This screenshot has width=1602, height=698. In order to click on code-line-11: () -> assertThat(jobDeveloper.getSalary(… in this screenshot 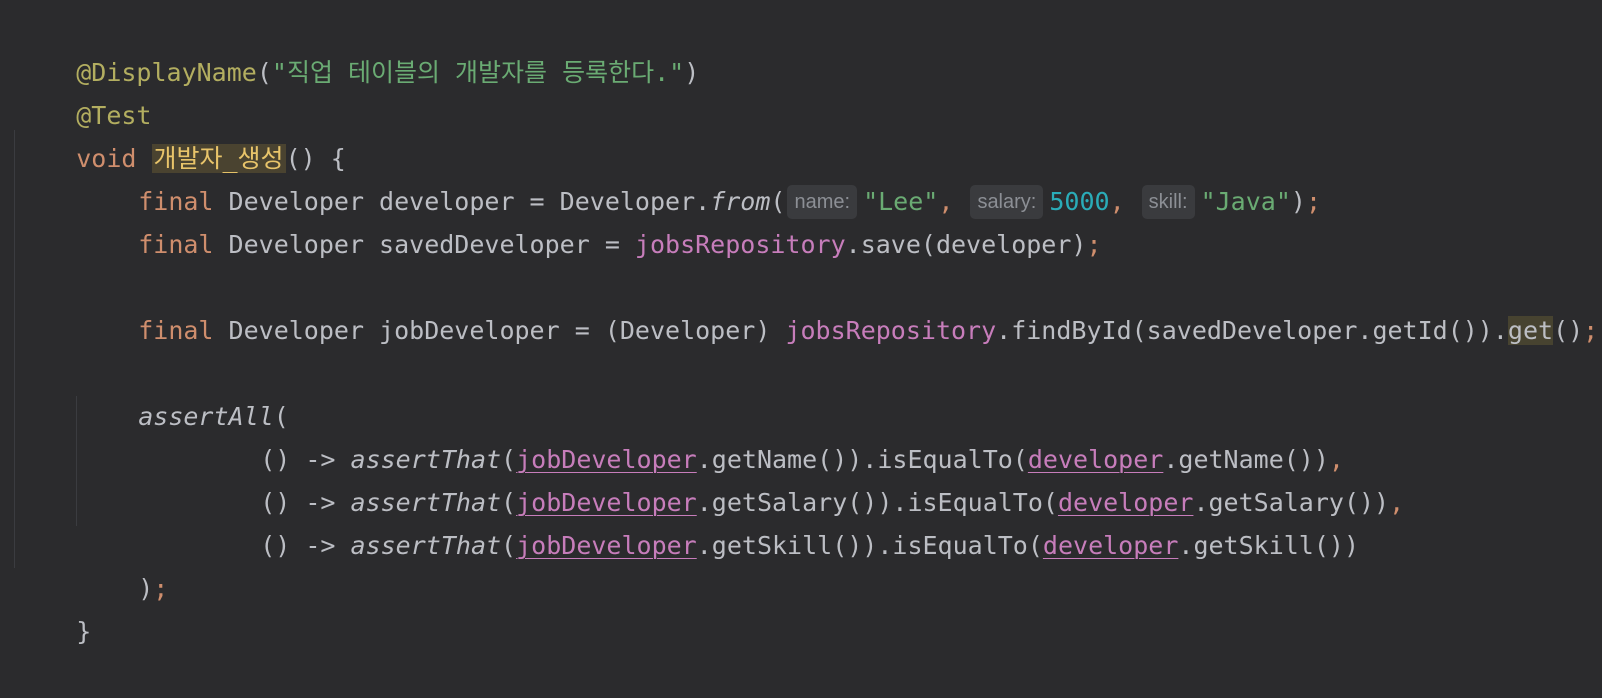, I will do `click(802, 477)`.